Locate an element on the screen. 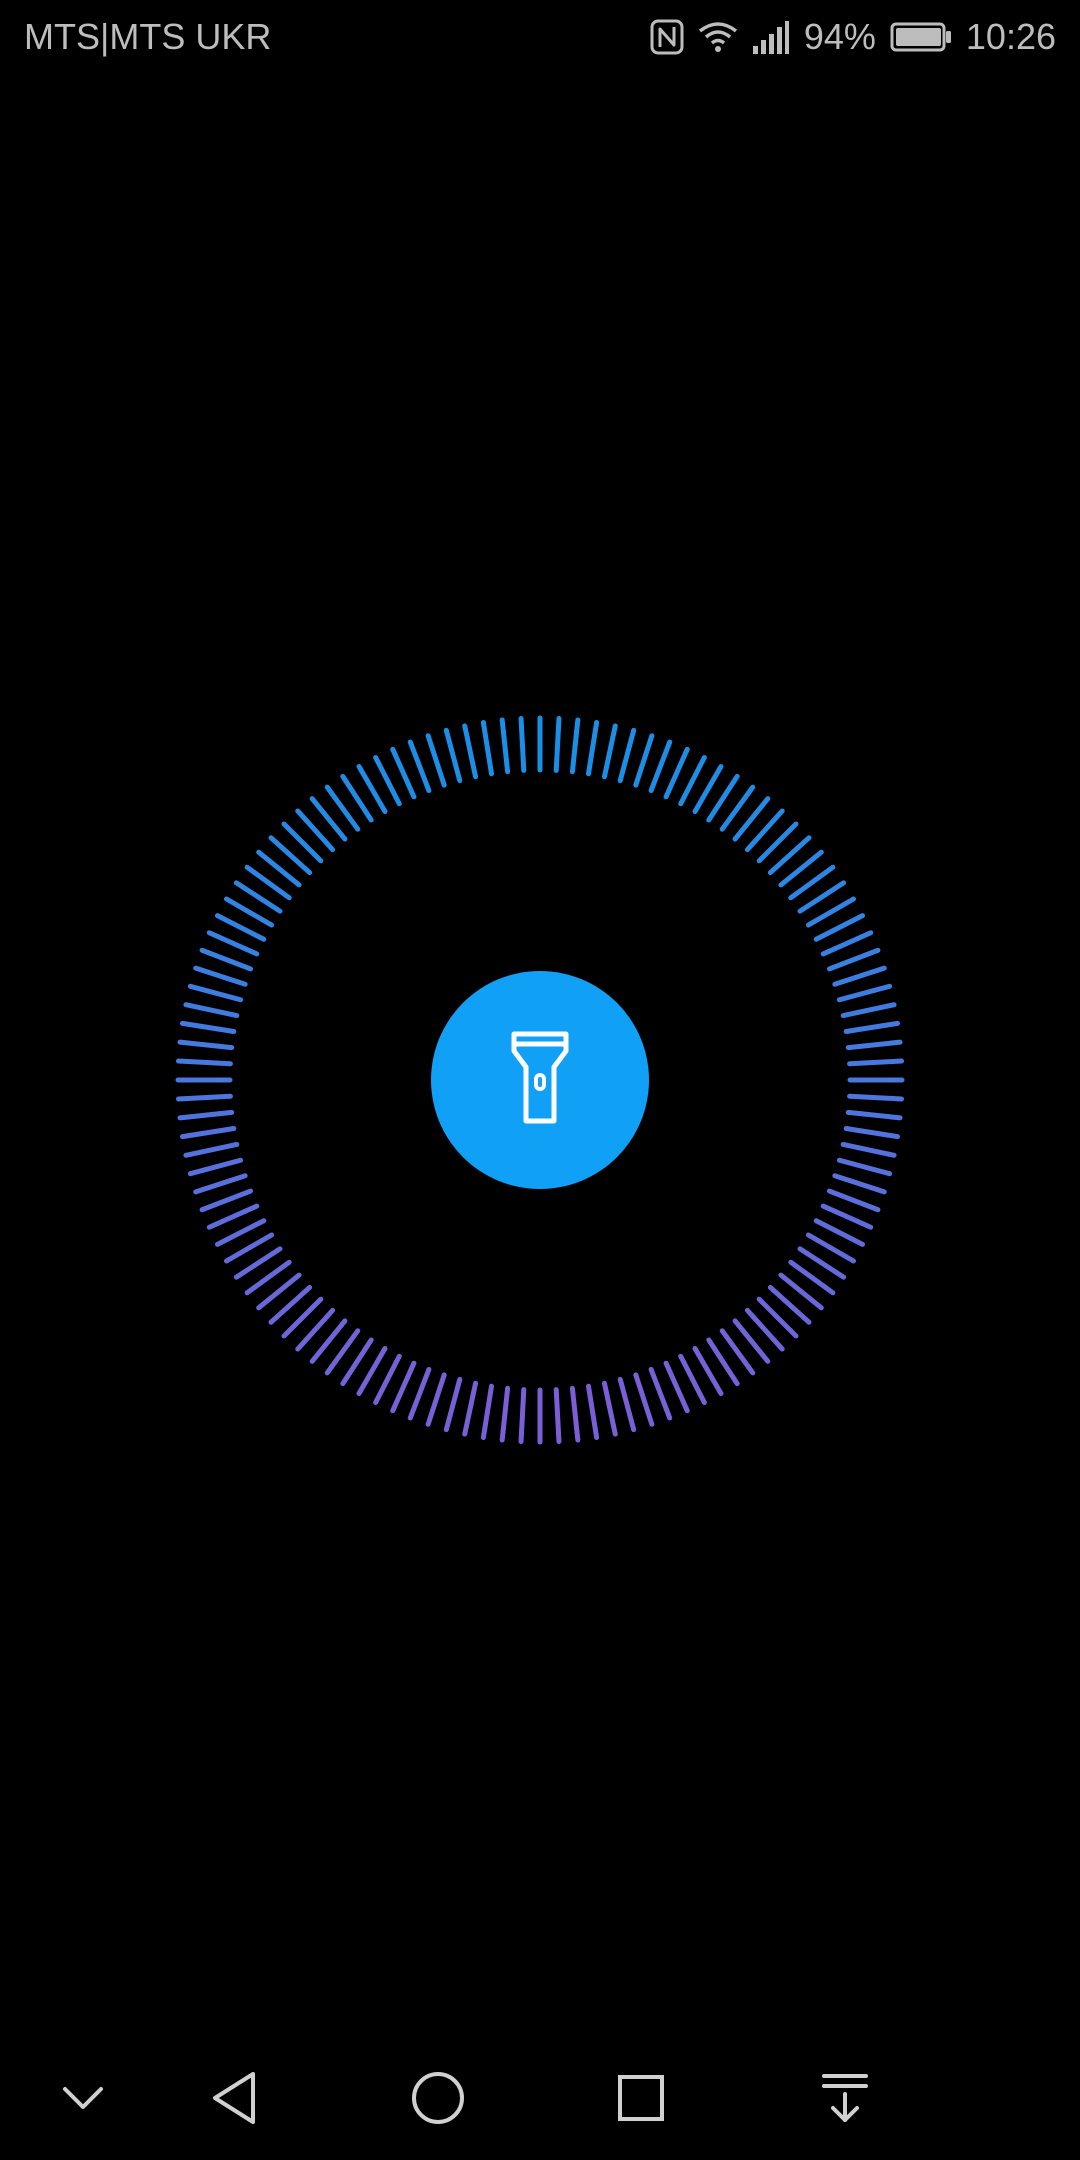 The width and height of the screenshot is (1080, 2160). recents-icon is located at coordinates (641, 2100).